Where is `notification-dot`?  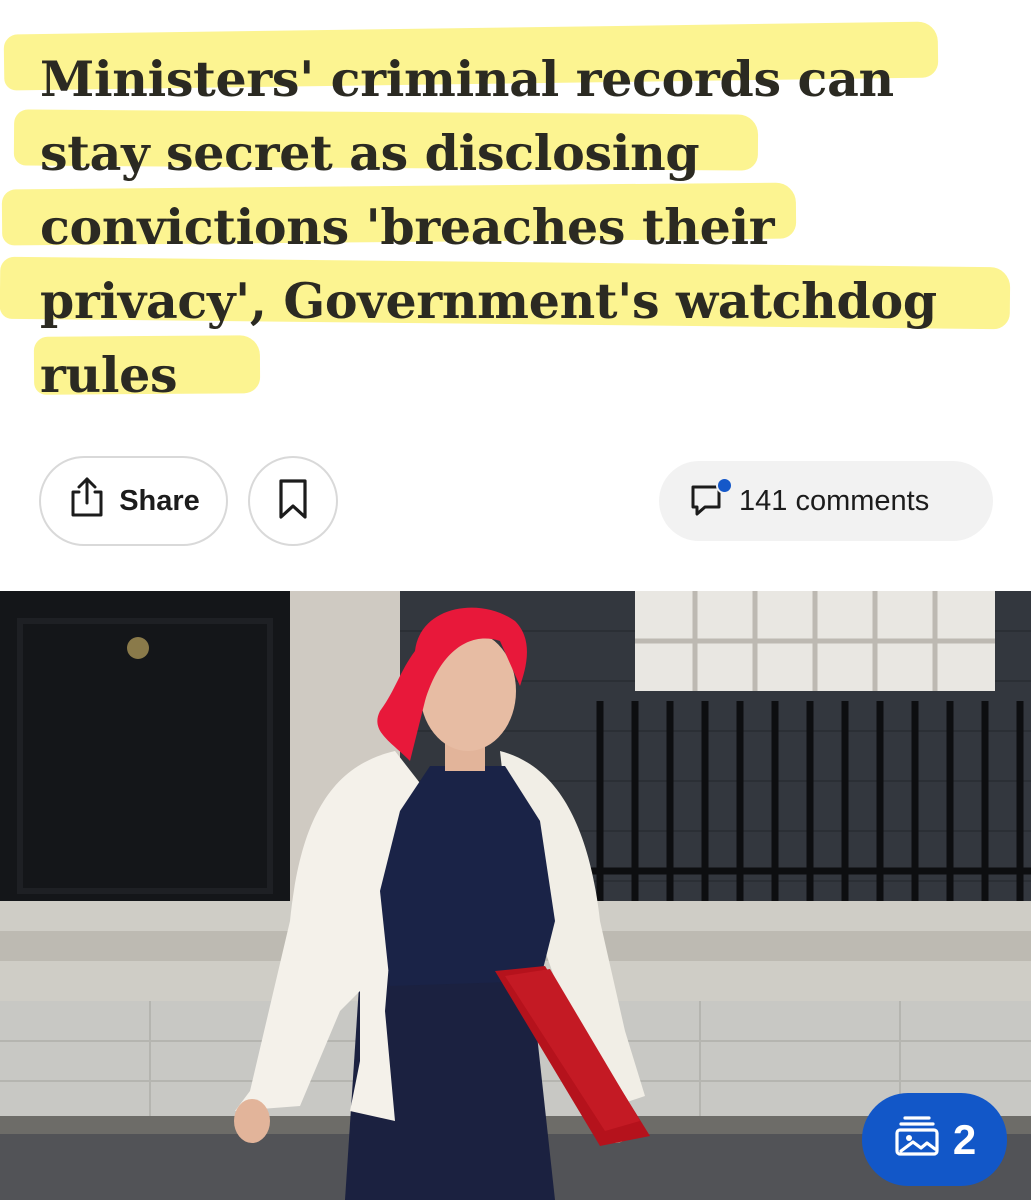 notification-dot is located at coordinates (724, 485).